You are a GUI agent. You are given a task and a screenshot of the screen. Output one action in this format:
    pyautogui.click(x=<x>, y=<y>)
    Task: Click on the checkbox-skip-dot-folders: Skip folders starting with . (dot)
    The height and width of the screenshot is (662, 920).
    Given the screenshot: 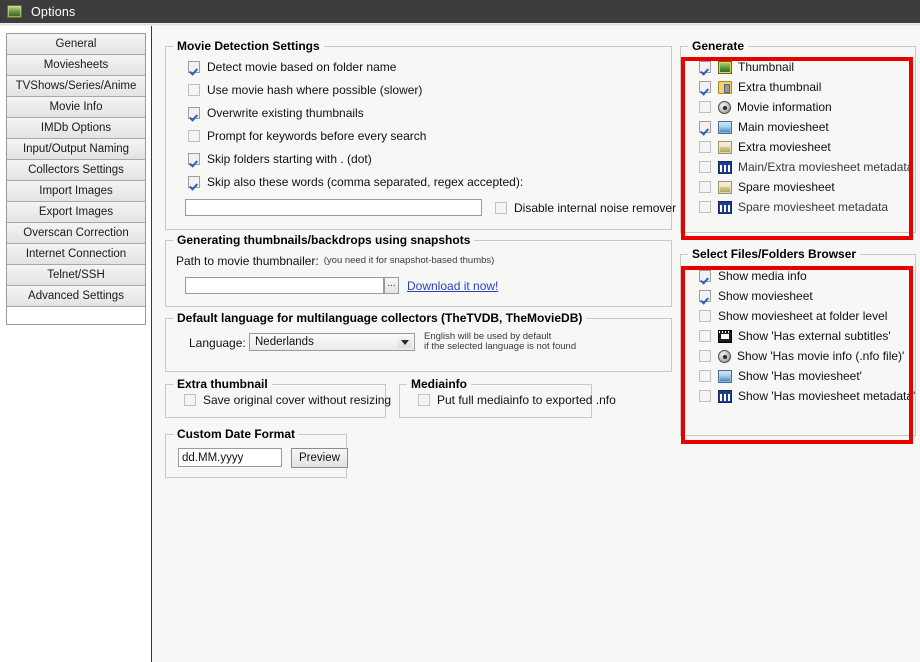 What is the action you would take?
    pyautogui.click(x=280, y=159)
    